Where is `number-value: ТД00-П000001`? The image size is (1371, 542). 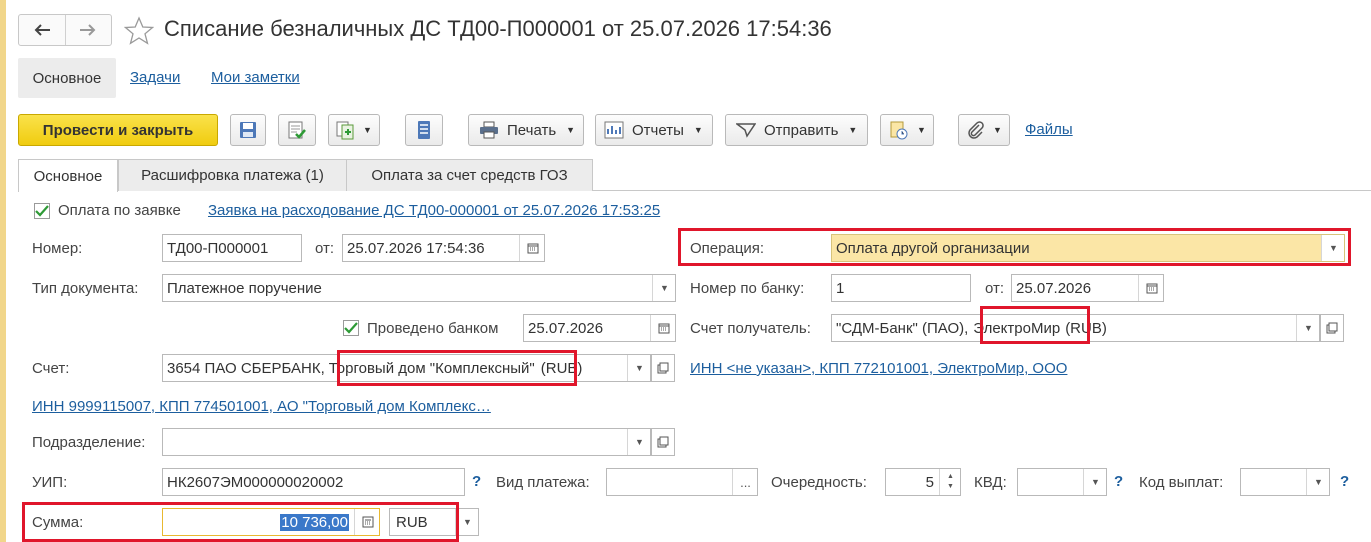
number-value: ТД00-П000001 is located at coordinates (218, 248).